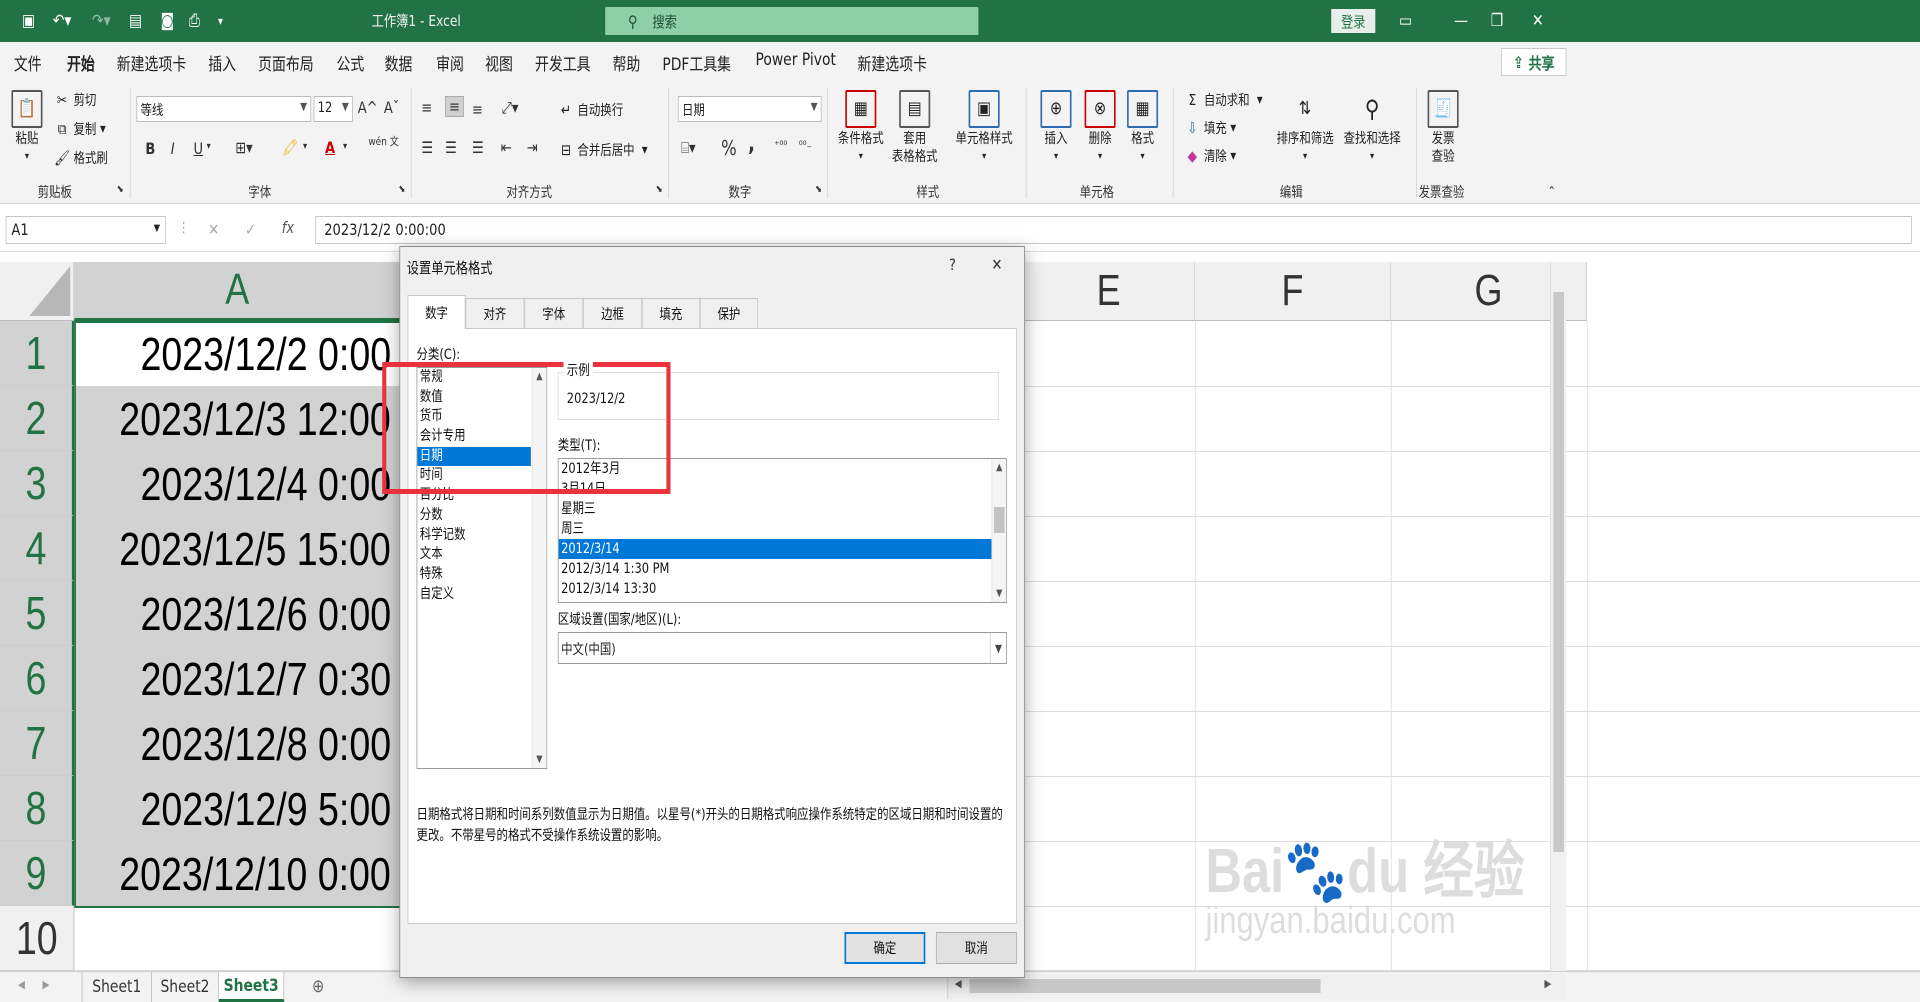 The width and height of the screenshot is (1920, 1002). Describe the element at coordinates (1497, 21) in the screenshot. I see `restore-icon: ❐` at that location.